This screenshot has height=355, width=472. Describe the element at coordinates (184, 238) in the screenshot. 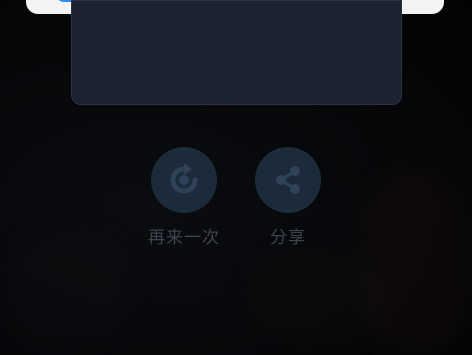

I see `replay-label: 再来一次` at that location.